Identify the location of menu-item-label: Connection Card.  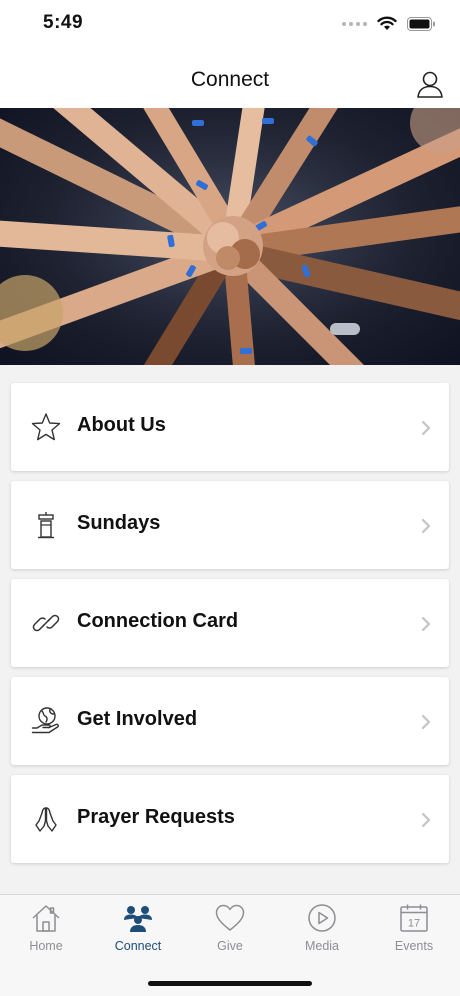
(158, 621).